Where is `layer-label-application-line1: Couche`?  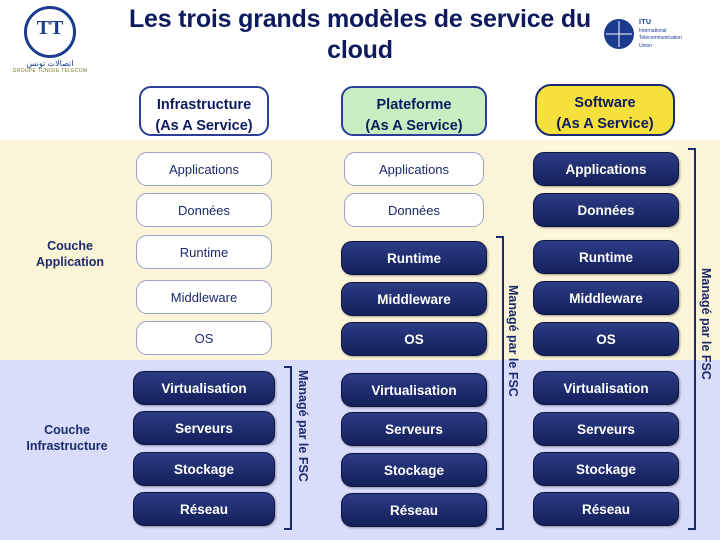
layer-label-application-line1: Couche is located at coordinates (70, 246).